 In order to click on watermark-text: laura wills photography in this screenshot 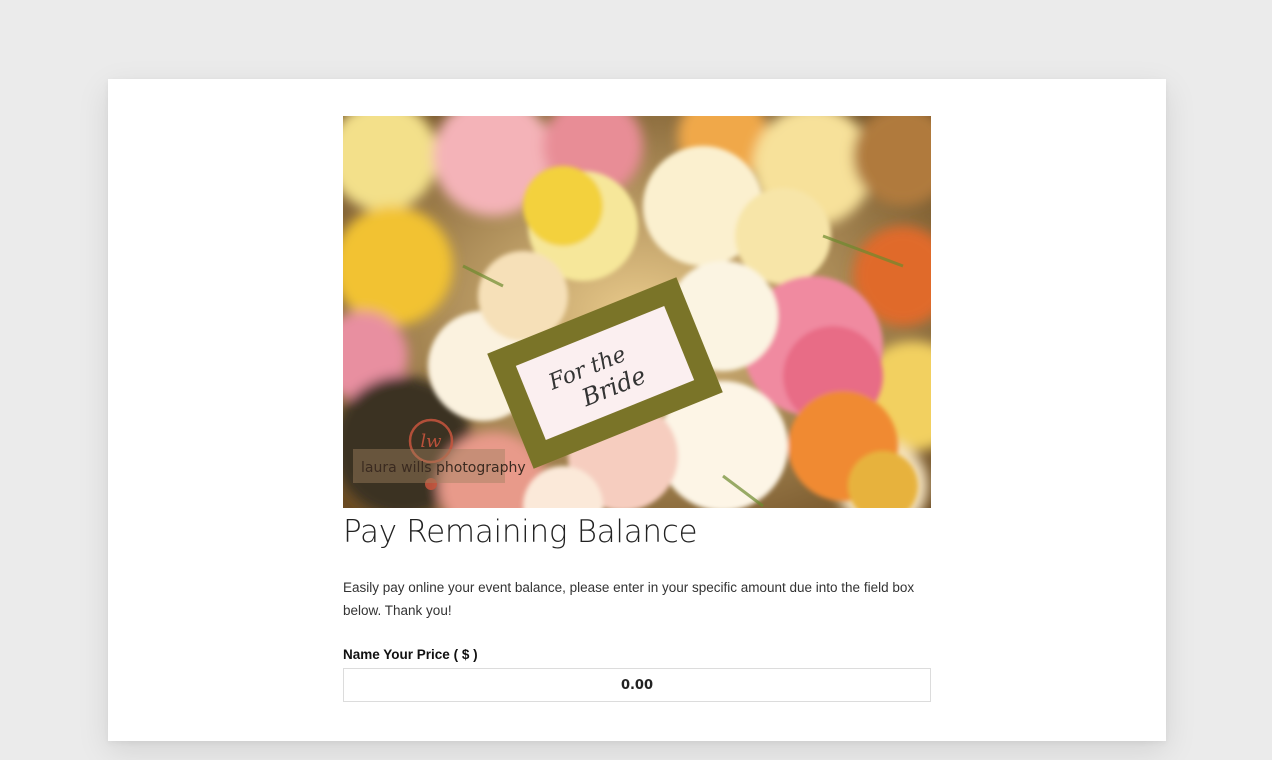, I will do `click(443, 468)`.